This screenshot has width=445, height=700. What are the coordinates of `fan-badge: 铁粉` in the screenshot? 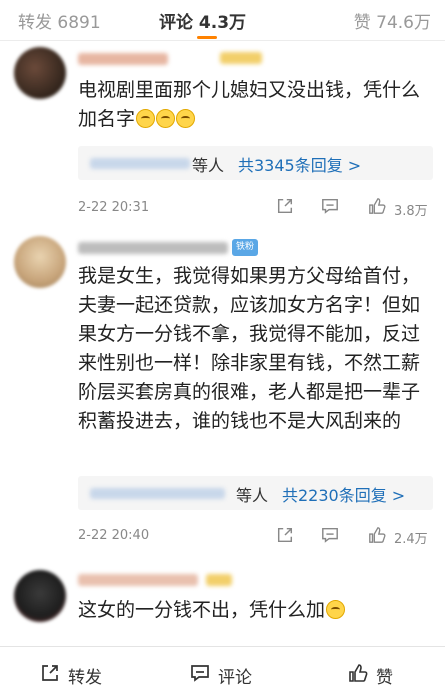 It's located at (245, 247).